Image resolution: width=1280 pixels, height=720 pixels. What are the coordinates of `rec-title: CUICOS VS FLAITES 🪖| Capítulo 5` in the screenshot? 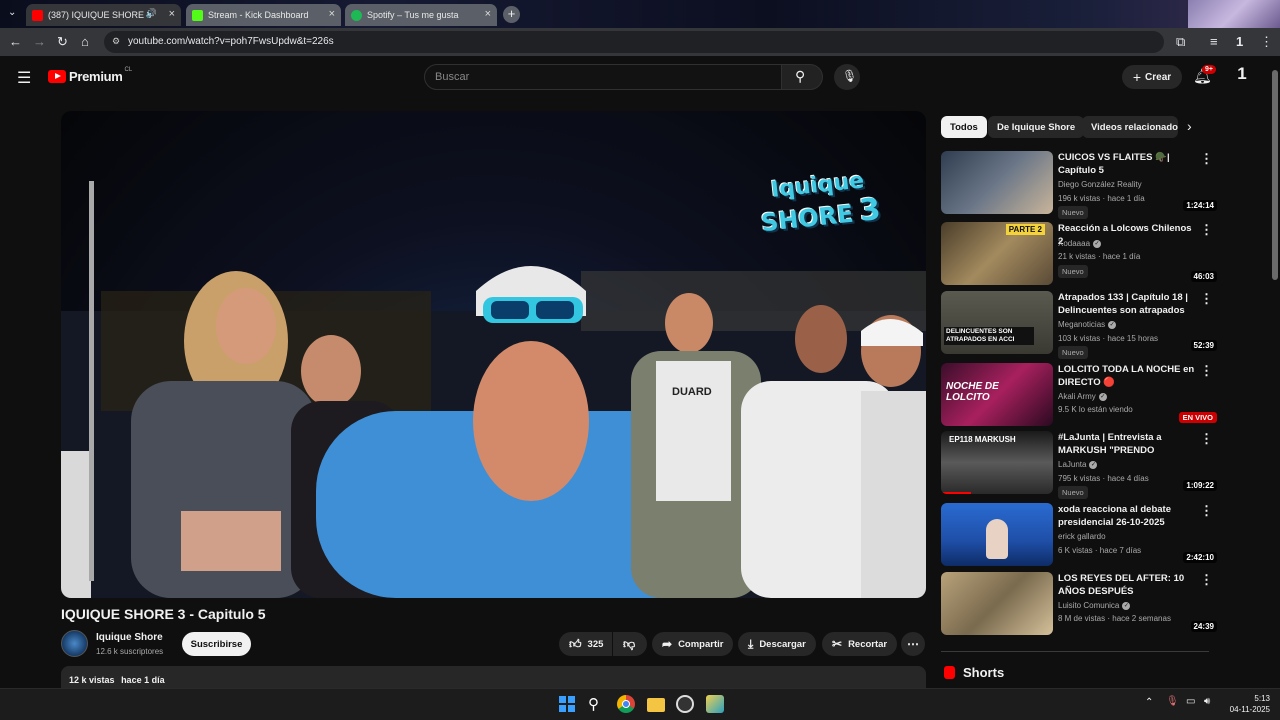 It's located at (1126, 164).